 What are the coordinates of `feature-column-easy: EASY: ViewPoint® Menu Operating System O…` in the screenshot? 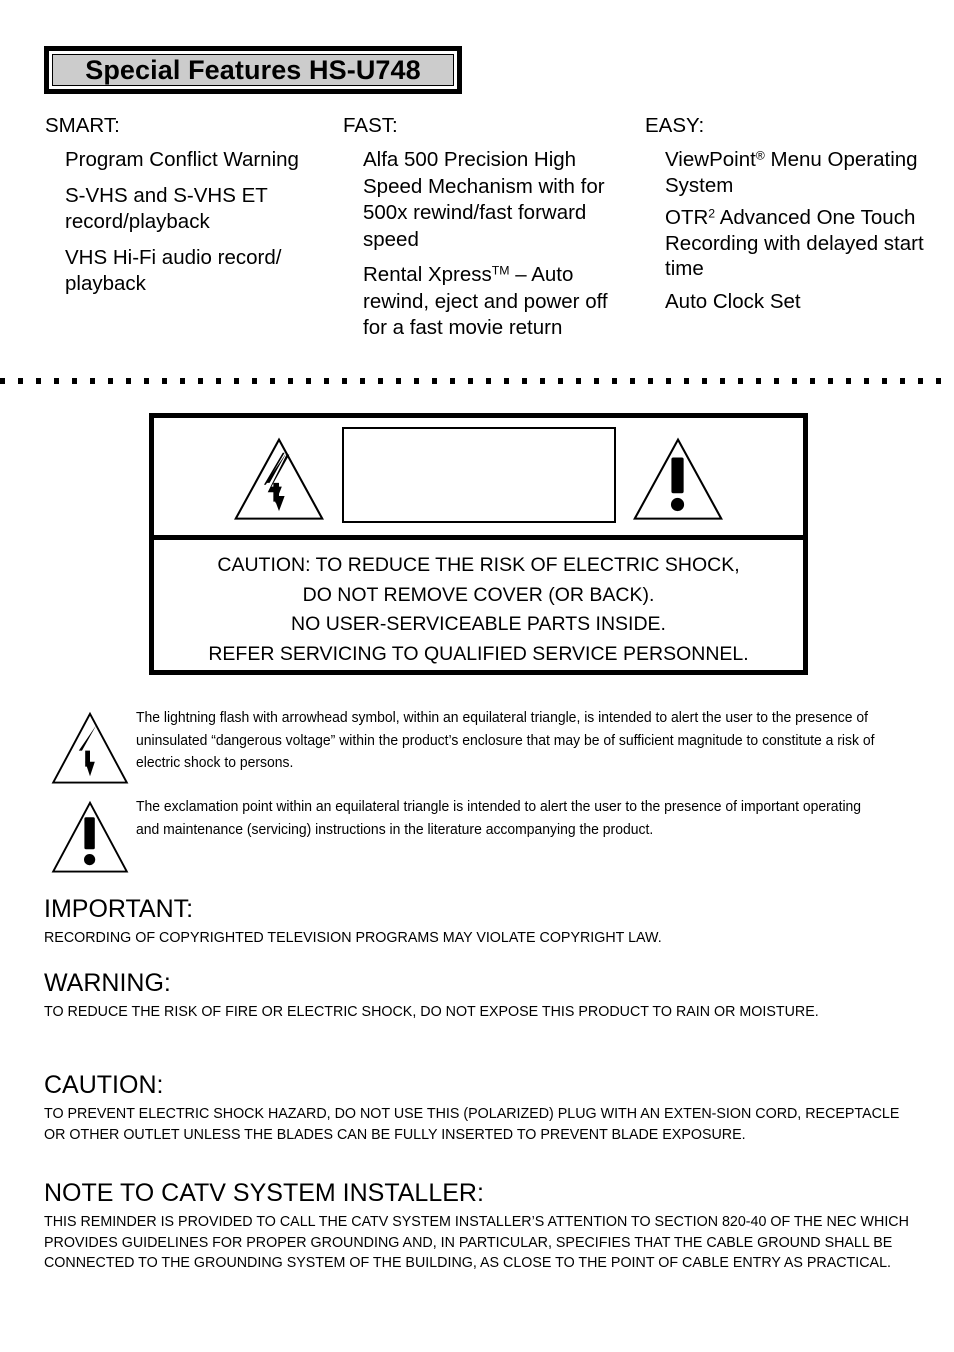 It's located at (790, 217).